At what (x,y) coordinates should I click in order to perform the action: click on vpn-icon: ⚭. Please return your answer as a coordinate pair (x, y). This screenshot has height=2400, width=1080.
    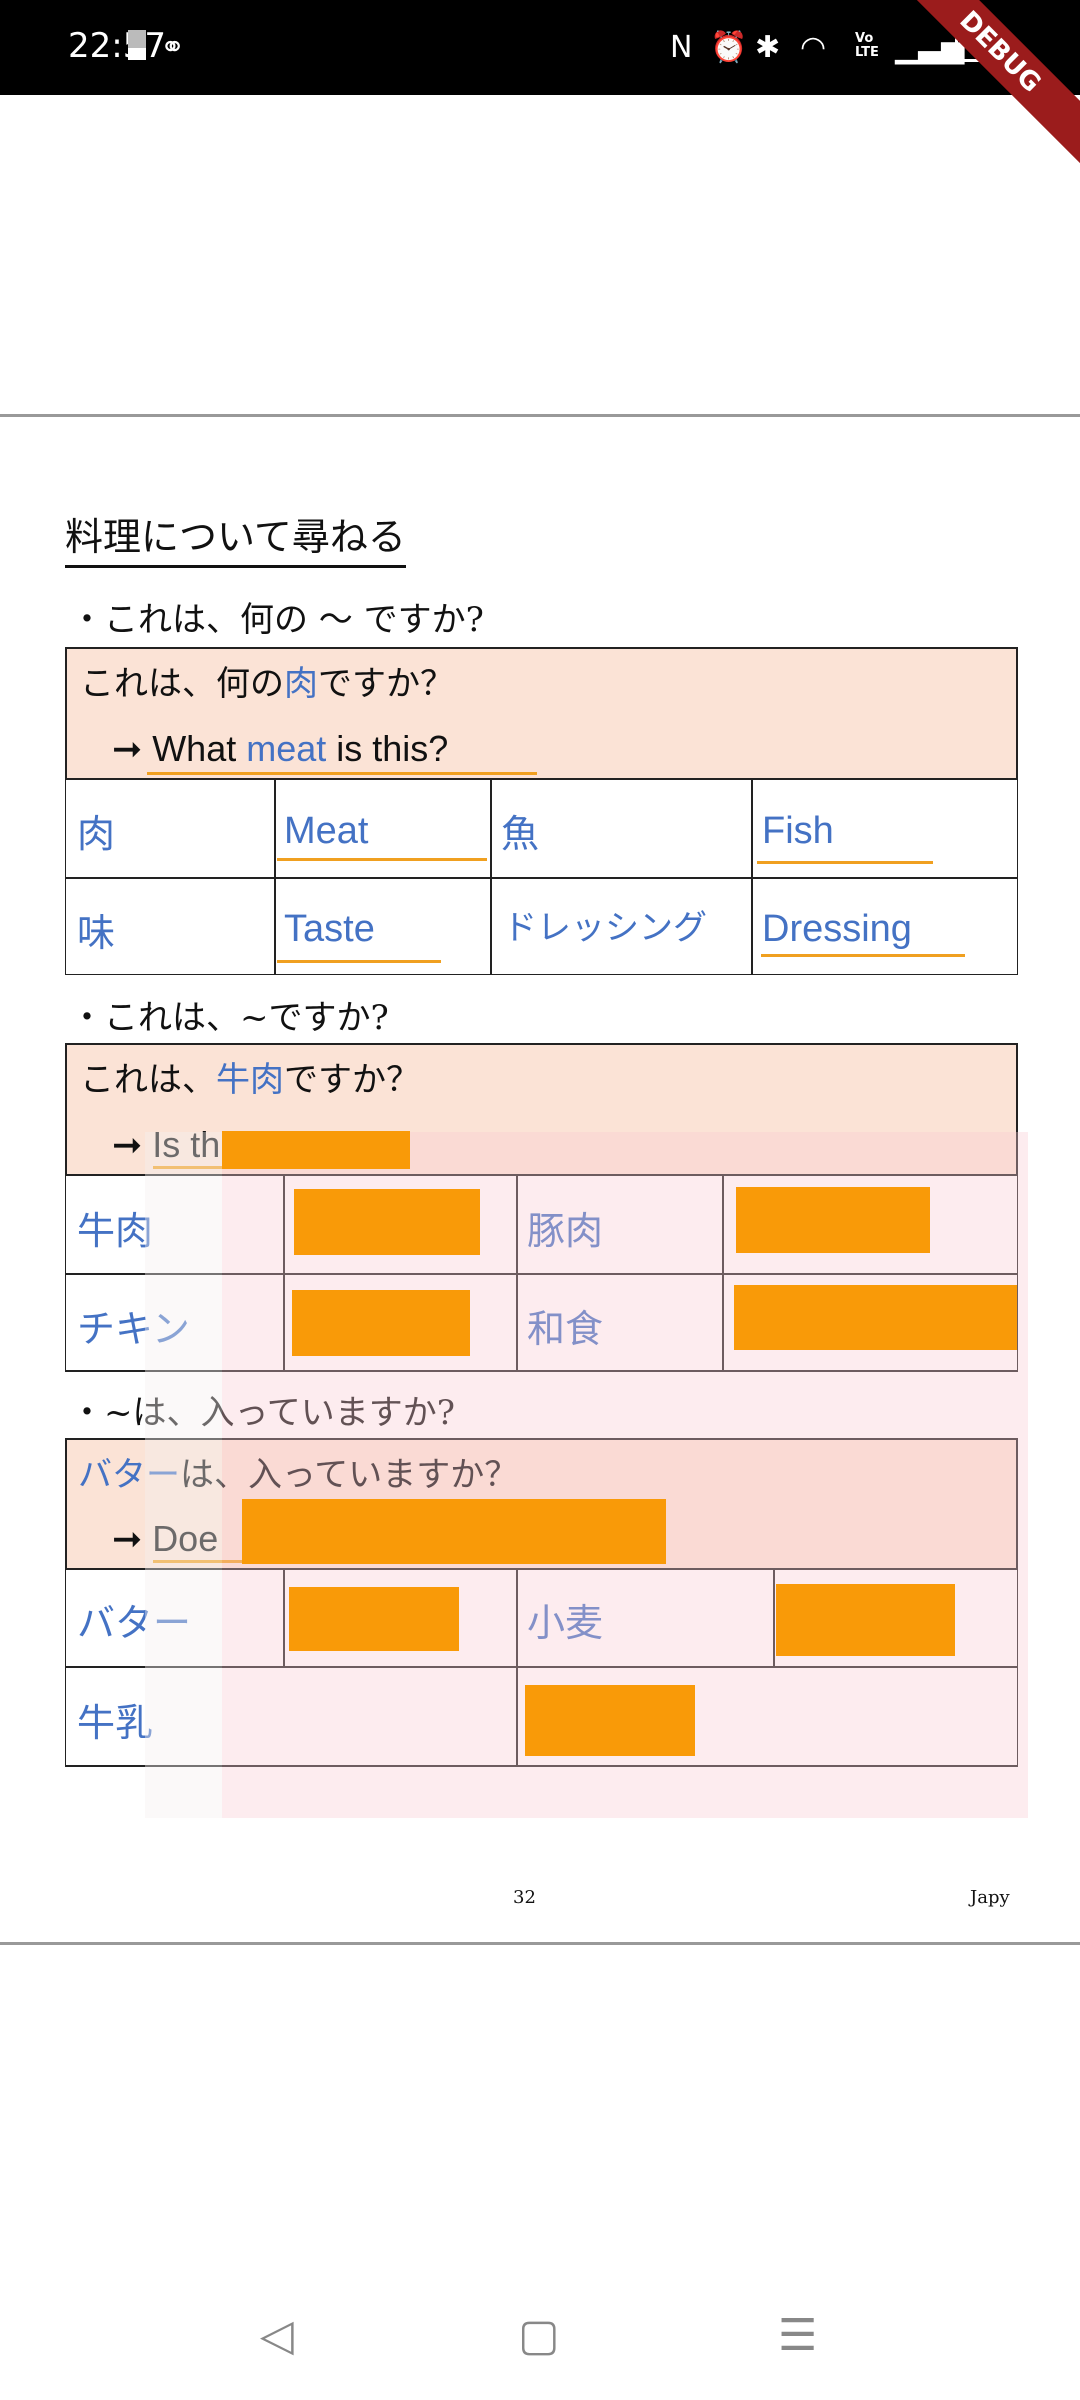
    Looking at the image, I should click on (173, 47).